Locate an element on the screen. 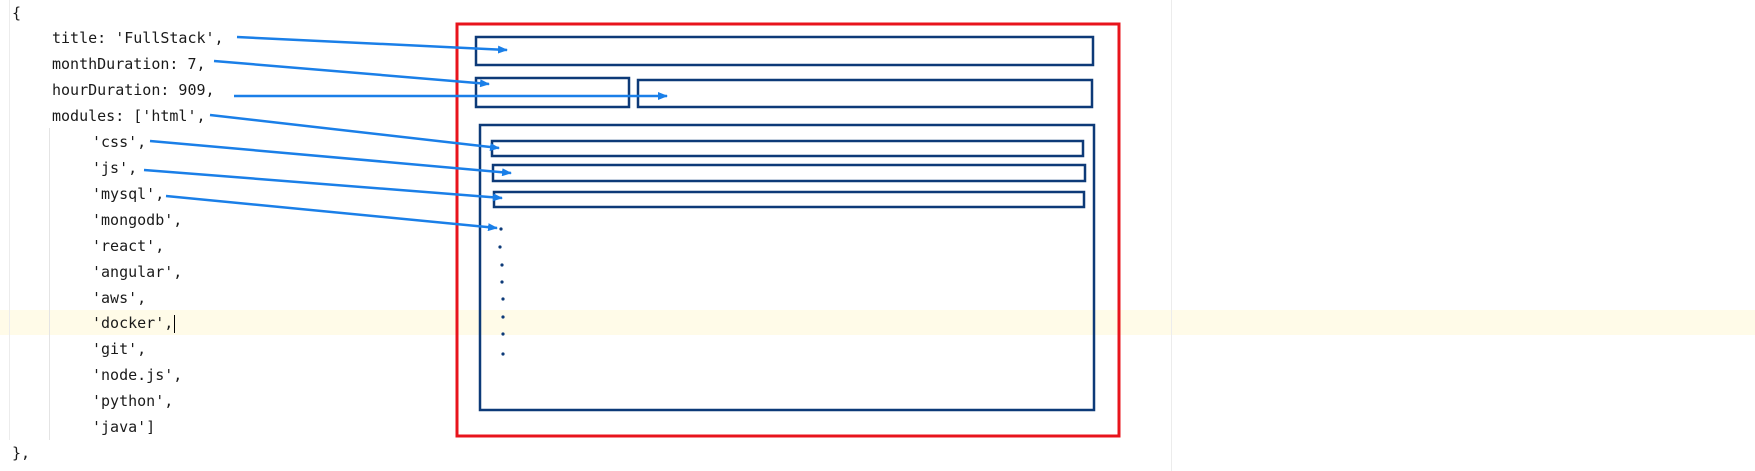 The width and height of the screenshot is (1755, 471). month-duration-box is located at coordinates (552, 92).